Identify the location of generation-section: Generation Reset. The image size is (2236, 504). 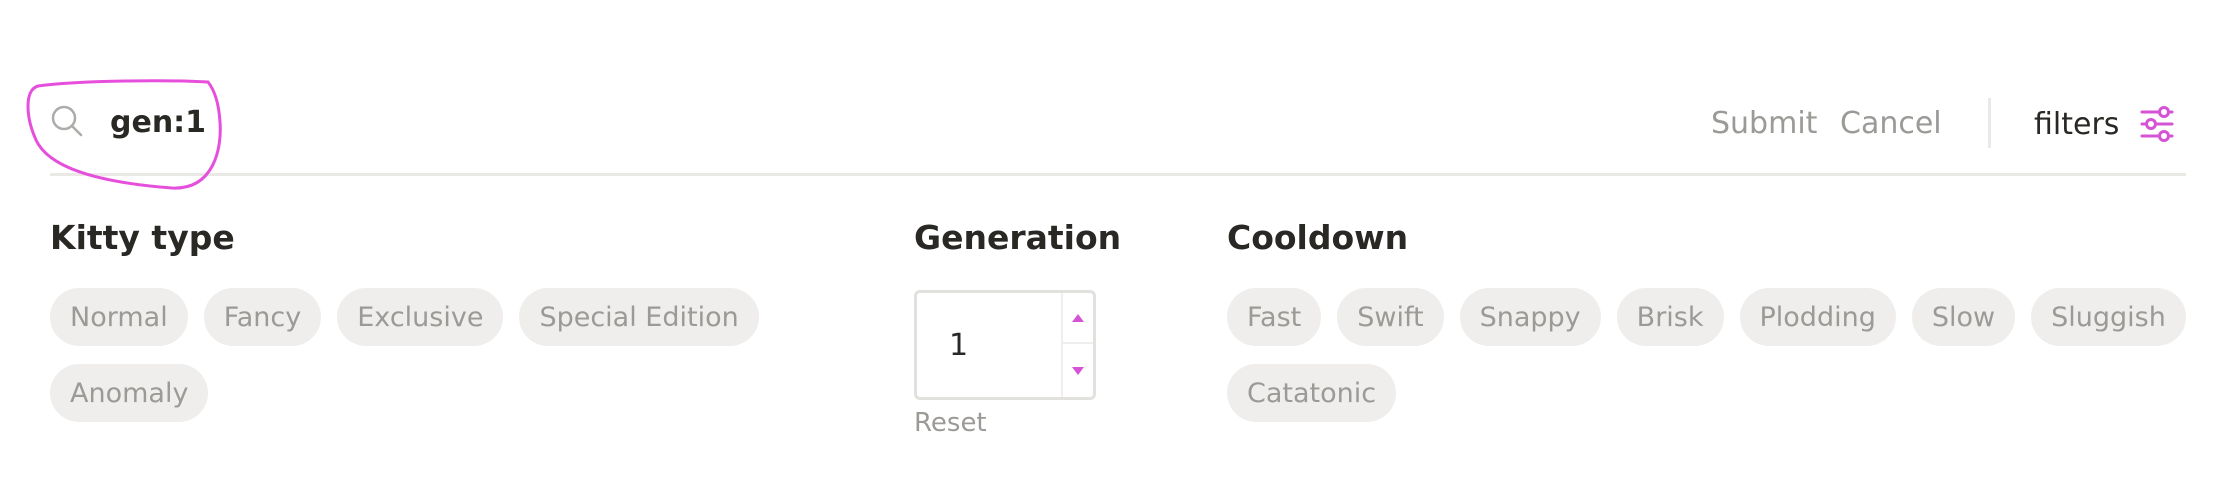
(1044, 328).